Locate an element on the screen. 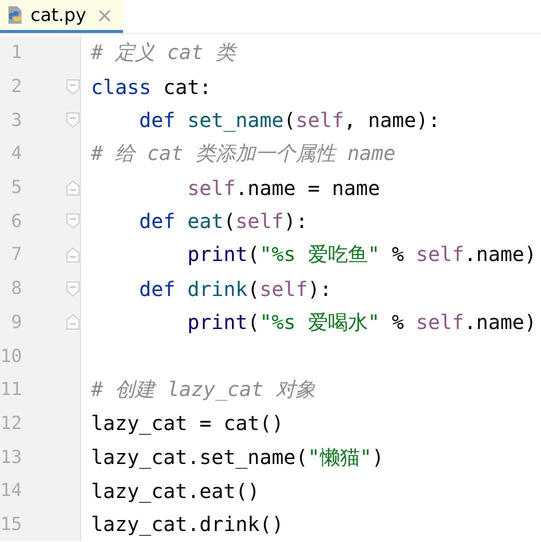  code-line: lazy_cat.eat() is located at coordinates (175, 490).